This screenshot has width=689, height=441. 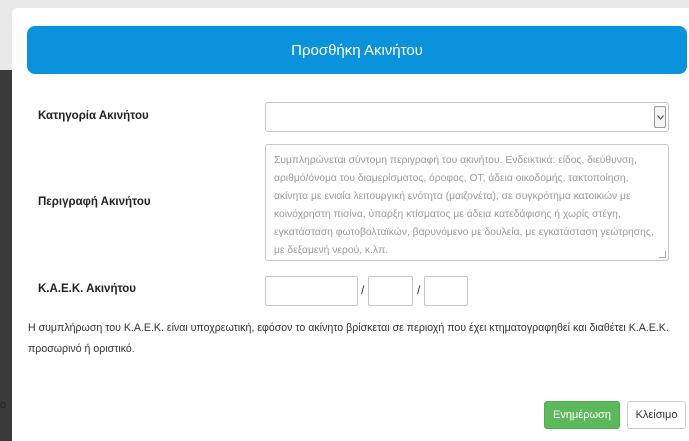 I want to click on close-button: Κλείσιμο, so click(x=656, y=415).